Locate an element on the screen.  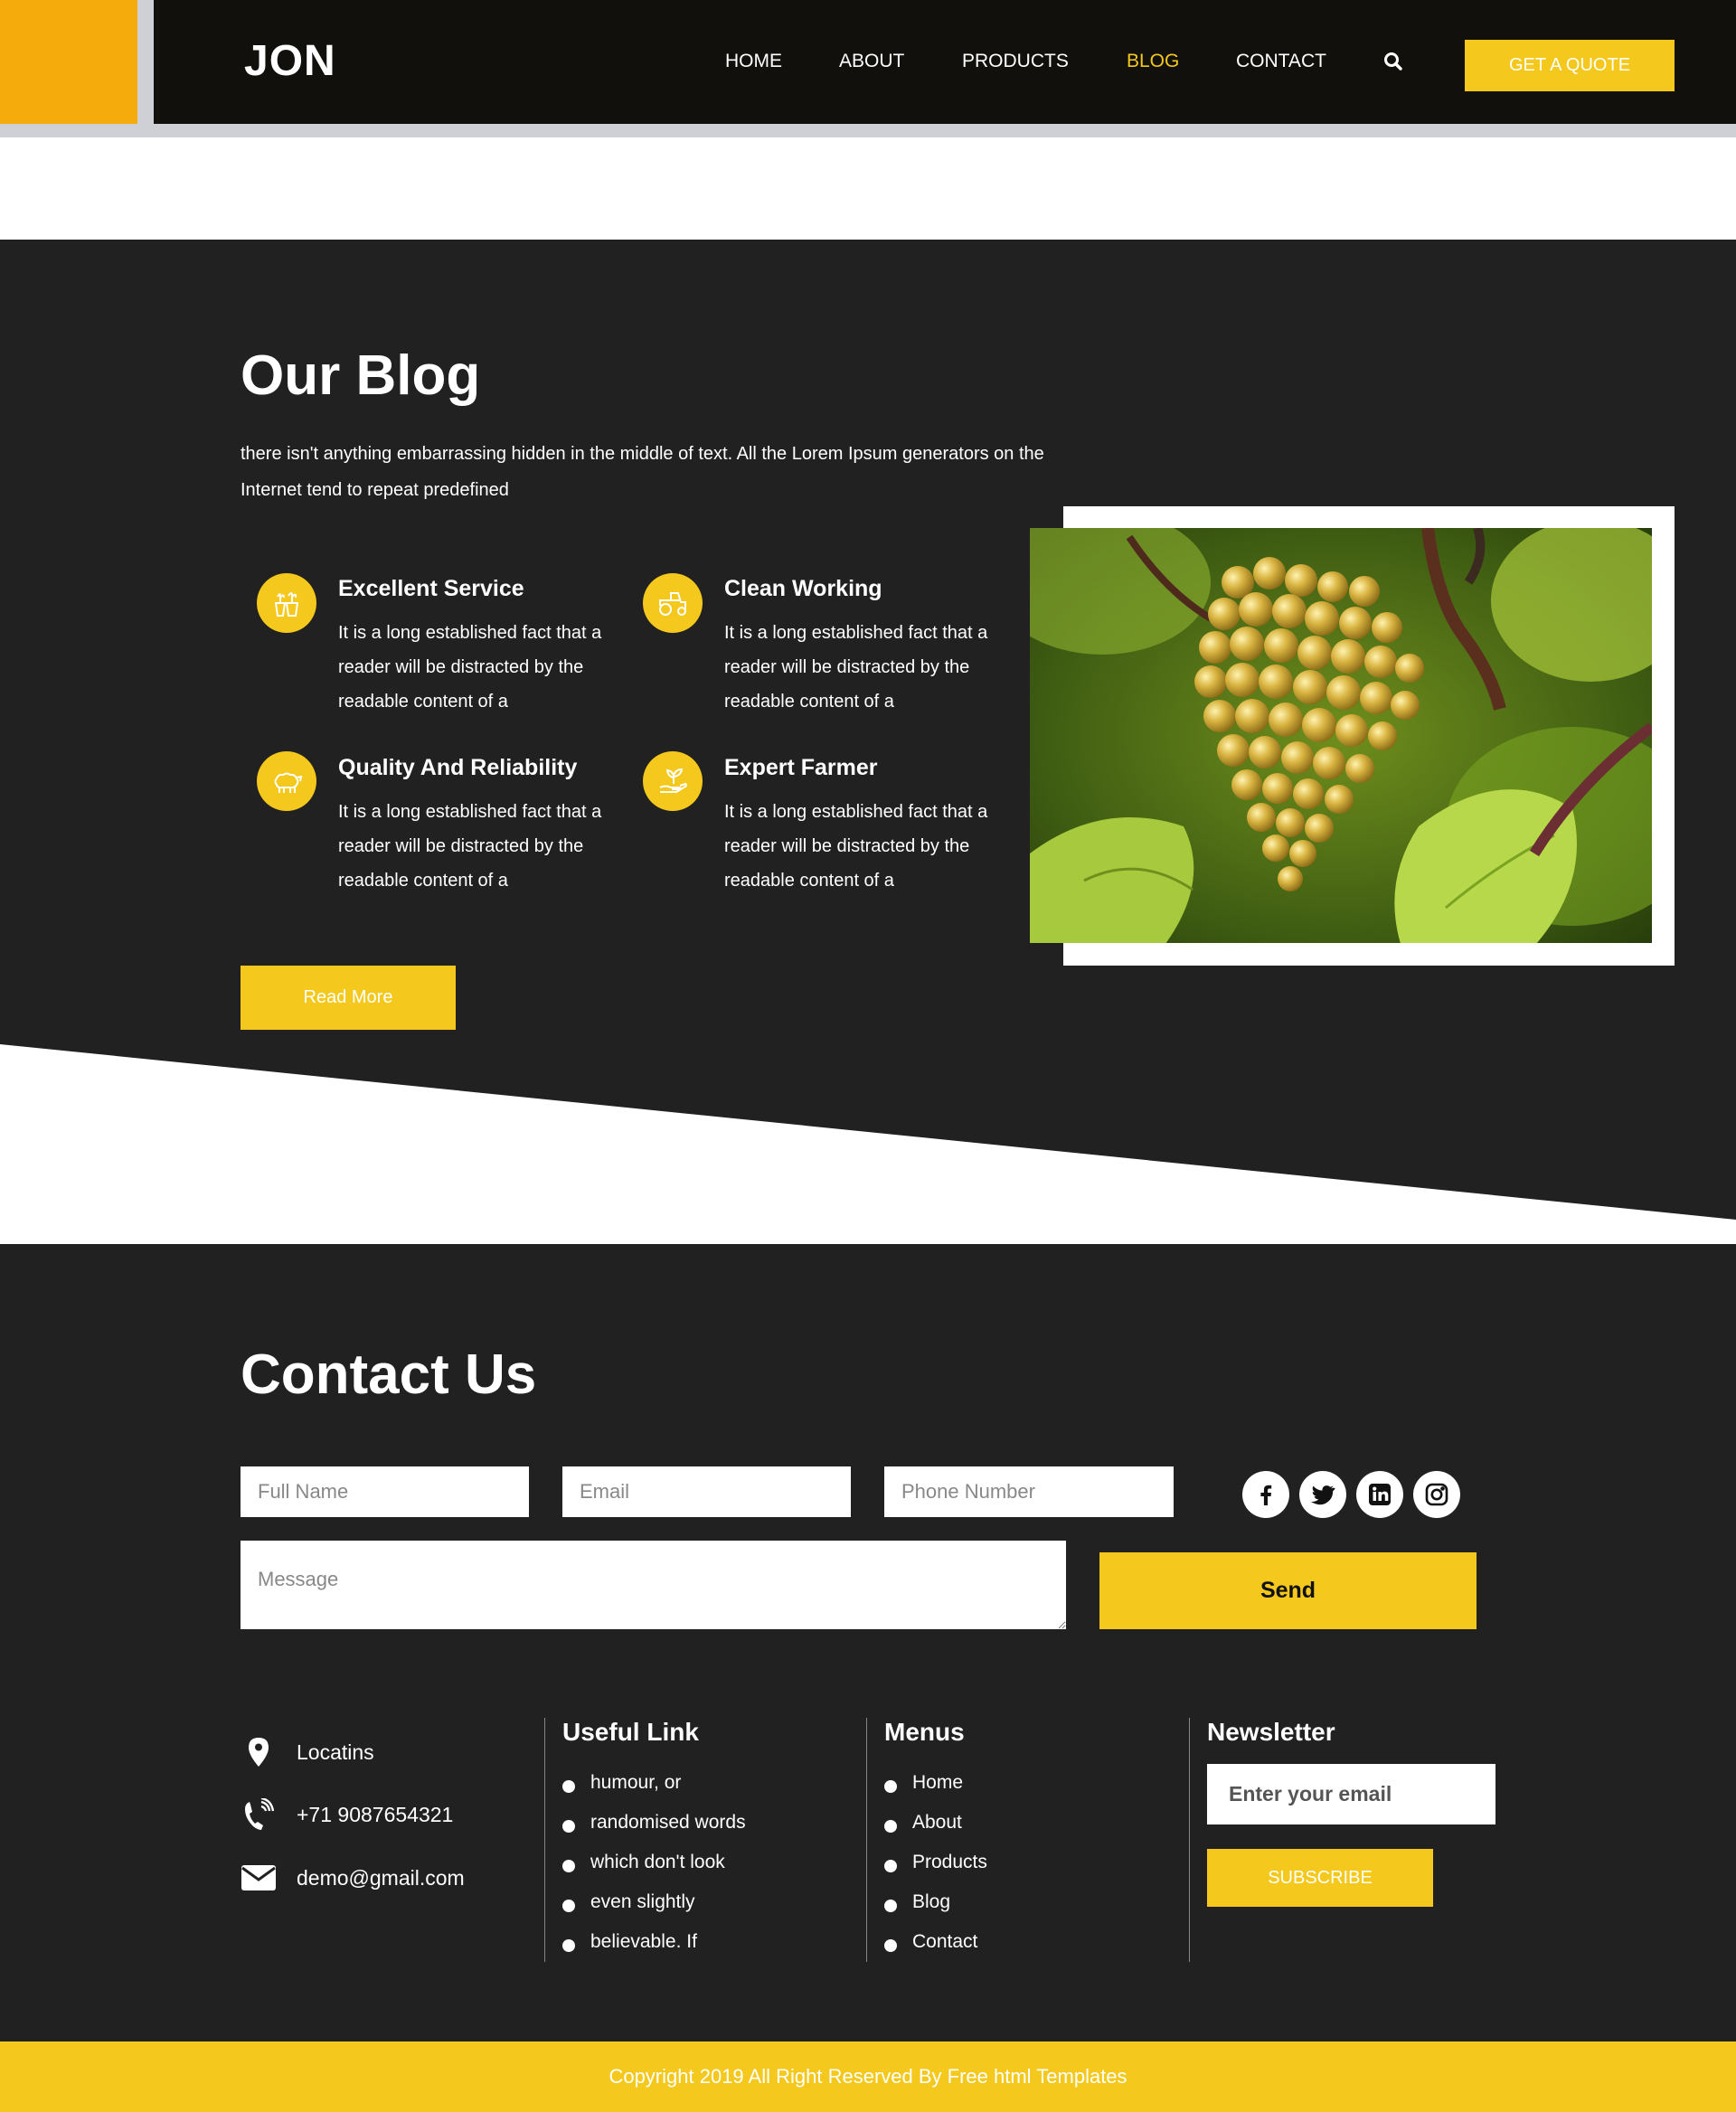
hand-plant-icon is located at coordinates (673, 781).